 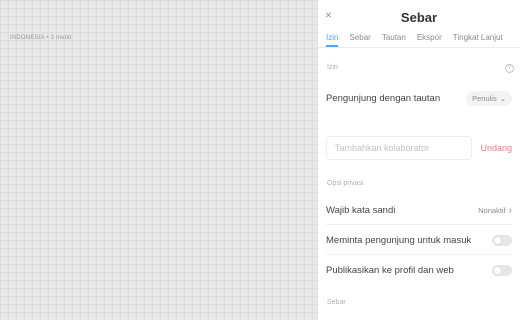 What do you see at coordinates (492, 210) in the screenshot?
I see `password-value: Nonaktif` at bounding box center [492, 210].